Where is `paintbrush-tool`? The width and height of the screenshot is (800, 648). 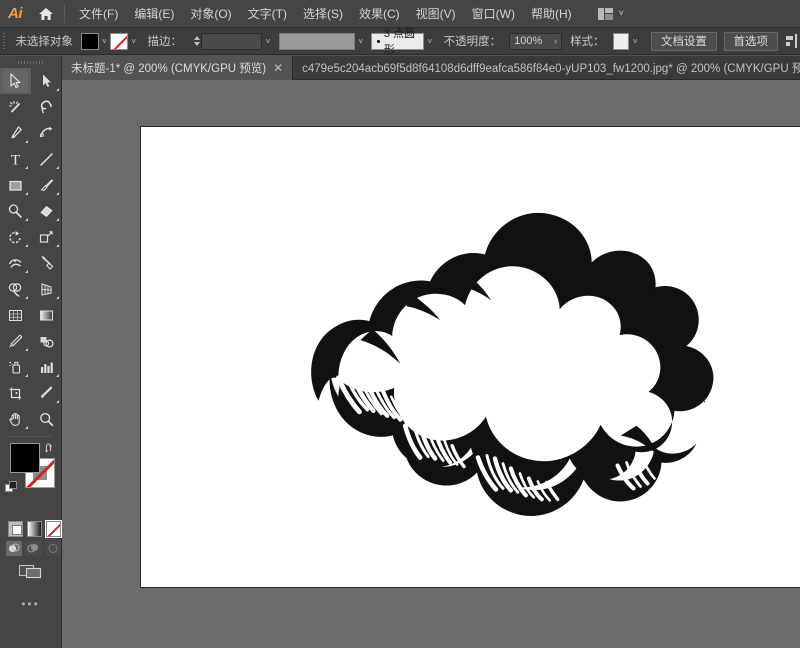 paintbrush-tool is located at coordinates (46, 185).